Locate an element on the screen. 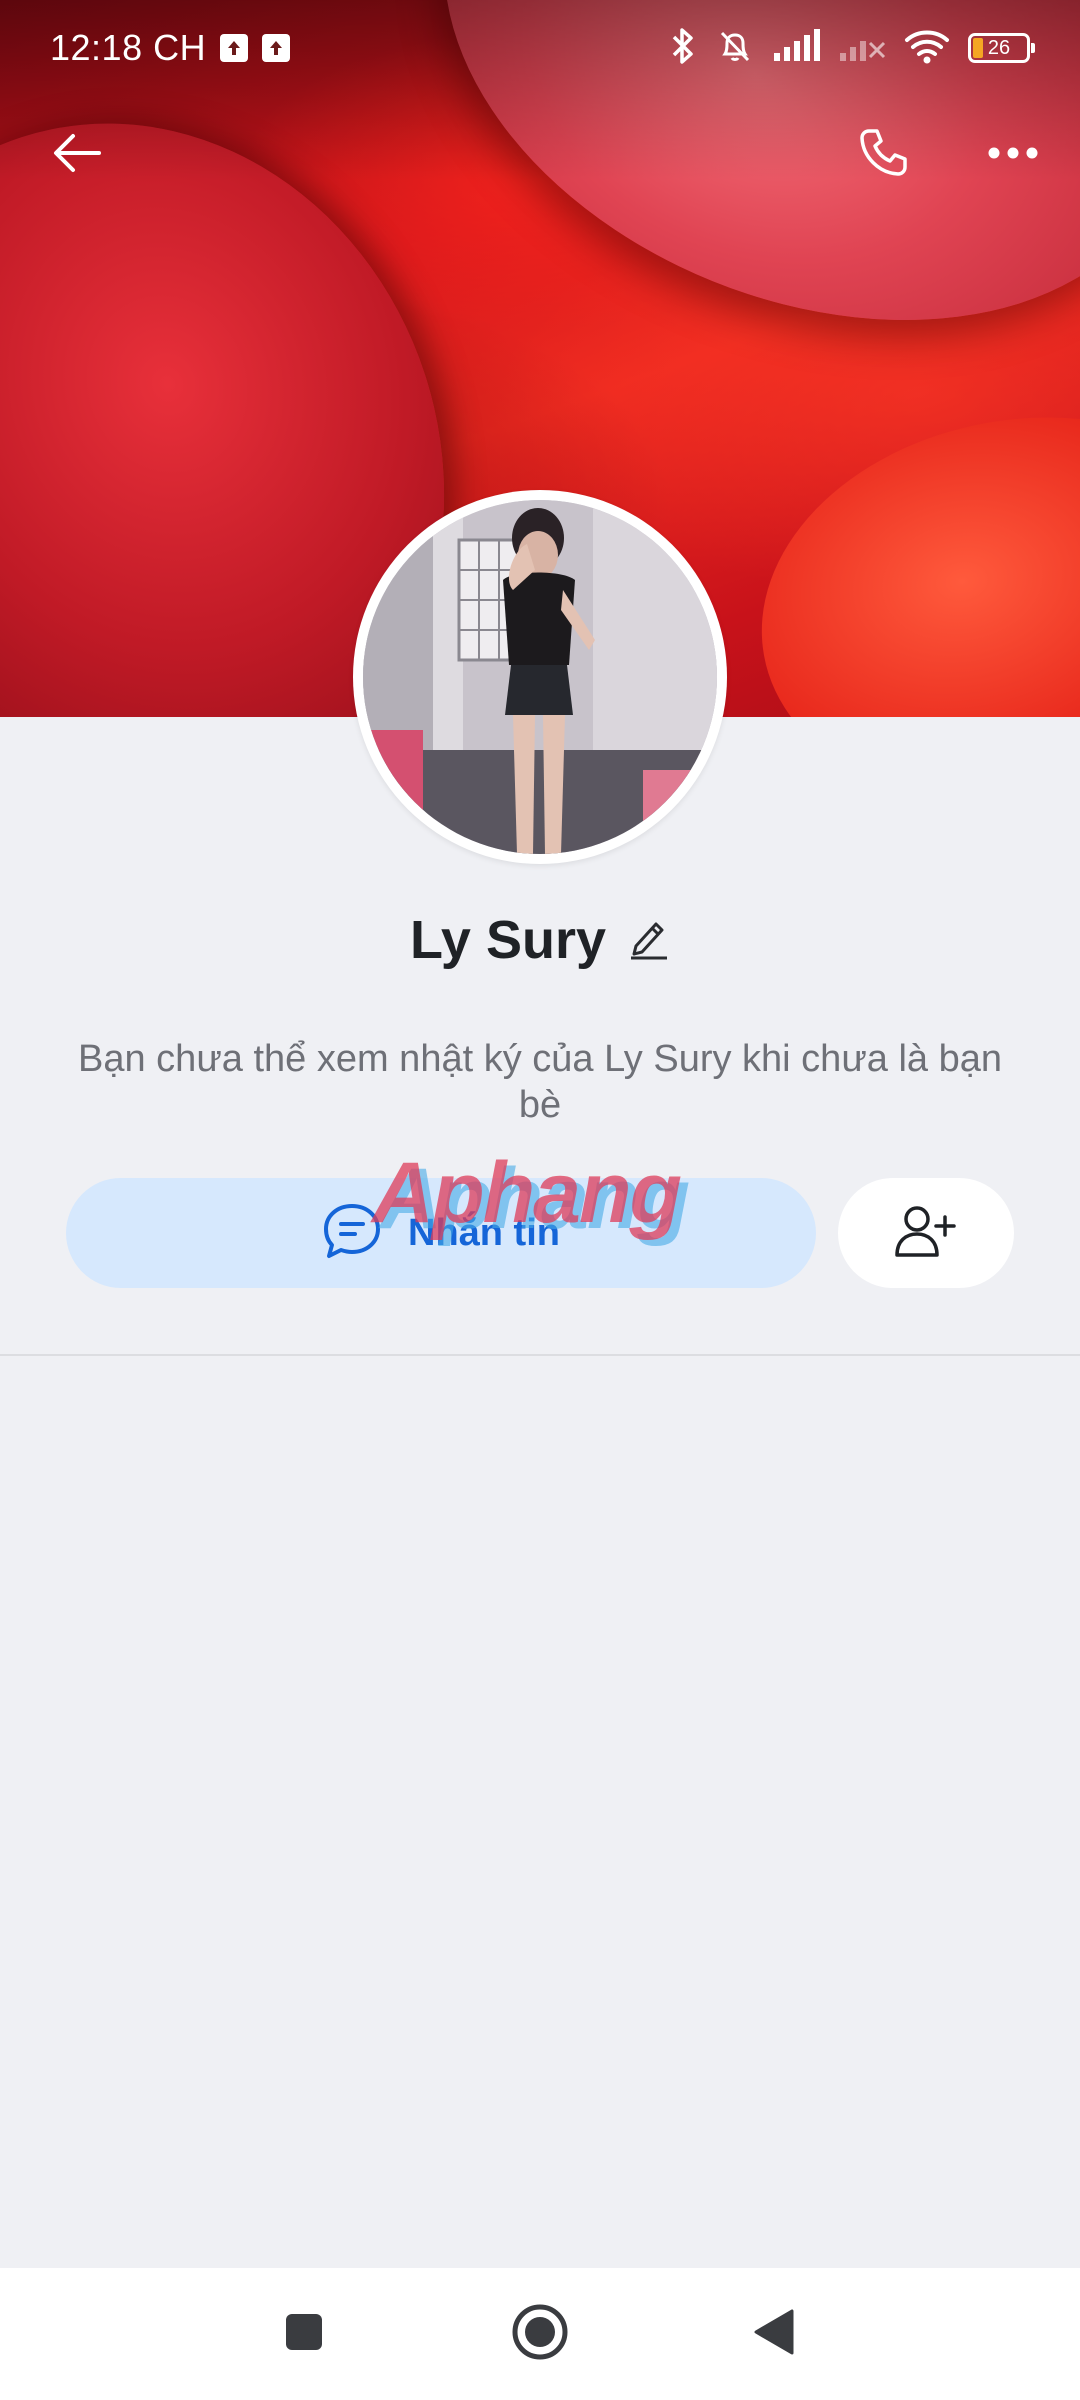 The width and height of the screenshot is (1080, 2400). avatar is located at coordinates (540, 677).